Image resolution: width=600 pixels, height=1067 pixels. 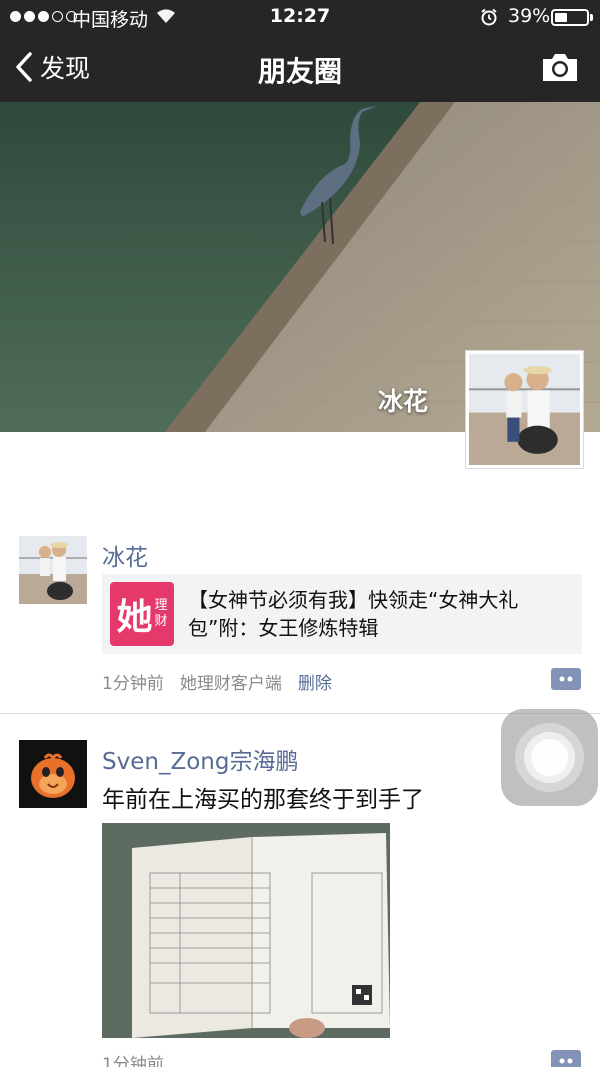 I want to click on camera-icon, so click(x=560, y=67).